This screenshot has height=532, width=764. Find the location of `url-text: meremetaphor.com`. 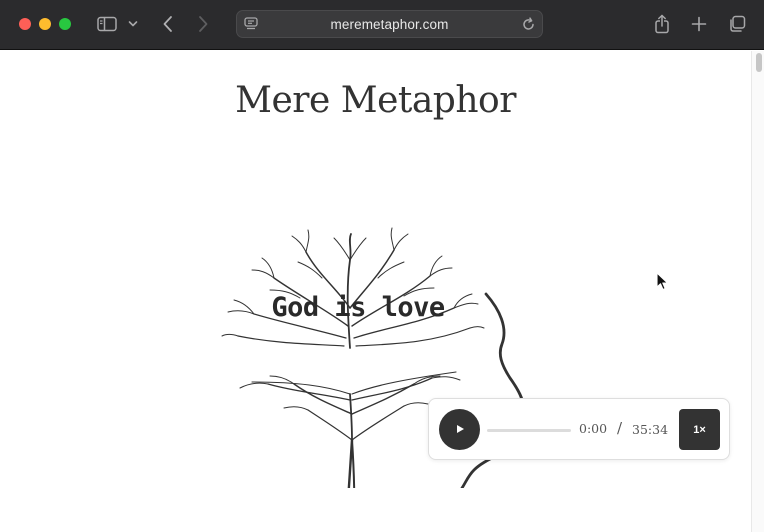

url-text: meremetaphor.com is located at coordinates (389, 24).